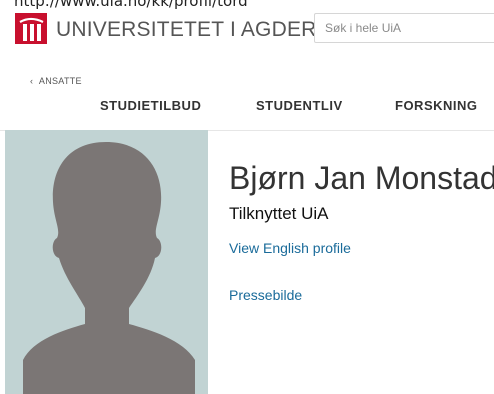  What do you see at coordinates (290, 248) in the screenshot?
I see `english-profile-link: View English profile` at bounding box center [290, 248].